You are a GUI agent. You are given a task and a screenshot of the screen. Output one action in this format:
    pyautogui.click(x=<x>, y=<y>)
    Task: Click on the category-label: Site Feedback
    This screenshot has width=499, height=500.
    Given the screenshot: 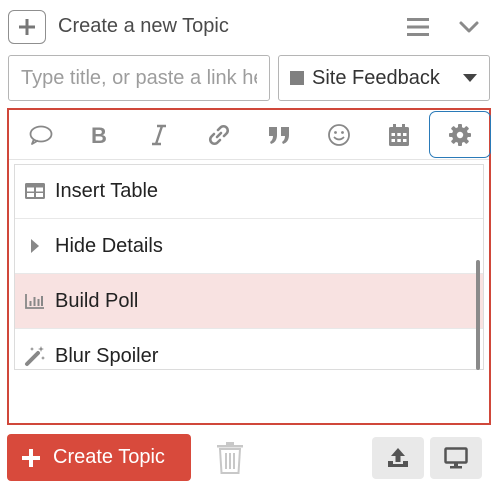 What is the action you would take?
    pyautogui.click(x=376, y=77)
    